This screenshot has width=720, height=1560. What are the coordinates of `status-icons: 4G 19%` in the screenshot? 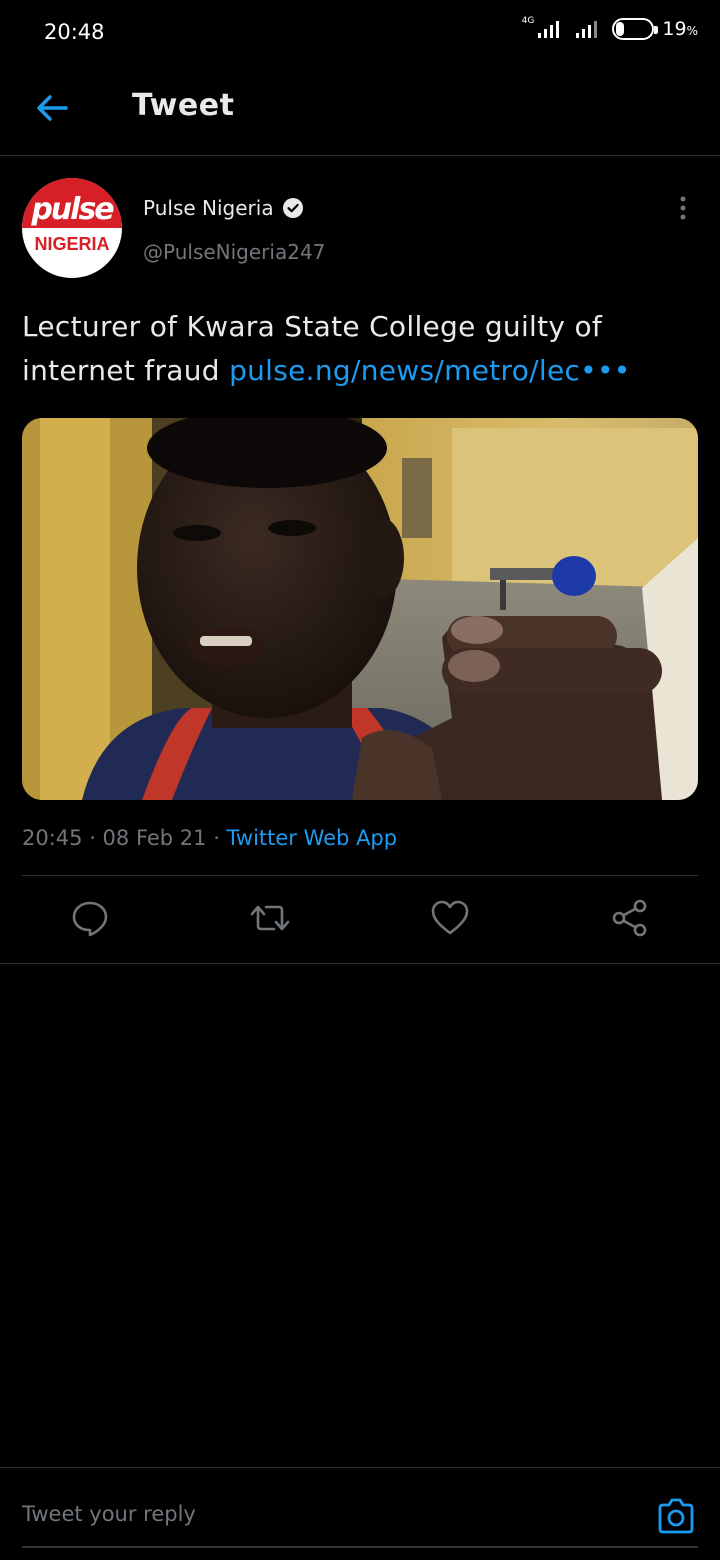 It's located at (609, 28).